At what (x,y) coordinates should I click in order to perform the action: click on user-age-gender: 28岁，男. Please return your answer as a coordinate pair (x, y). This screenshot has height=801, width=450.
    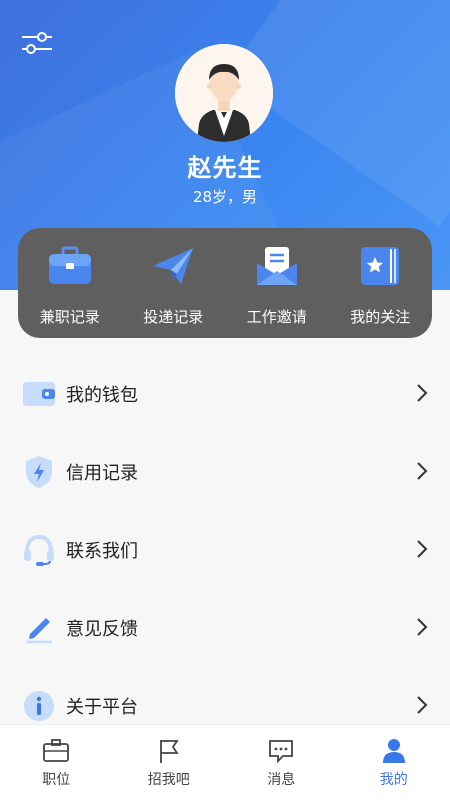
    Looking at the image, I should click on (225, 196).